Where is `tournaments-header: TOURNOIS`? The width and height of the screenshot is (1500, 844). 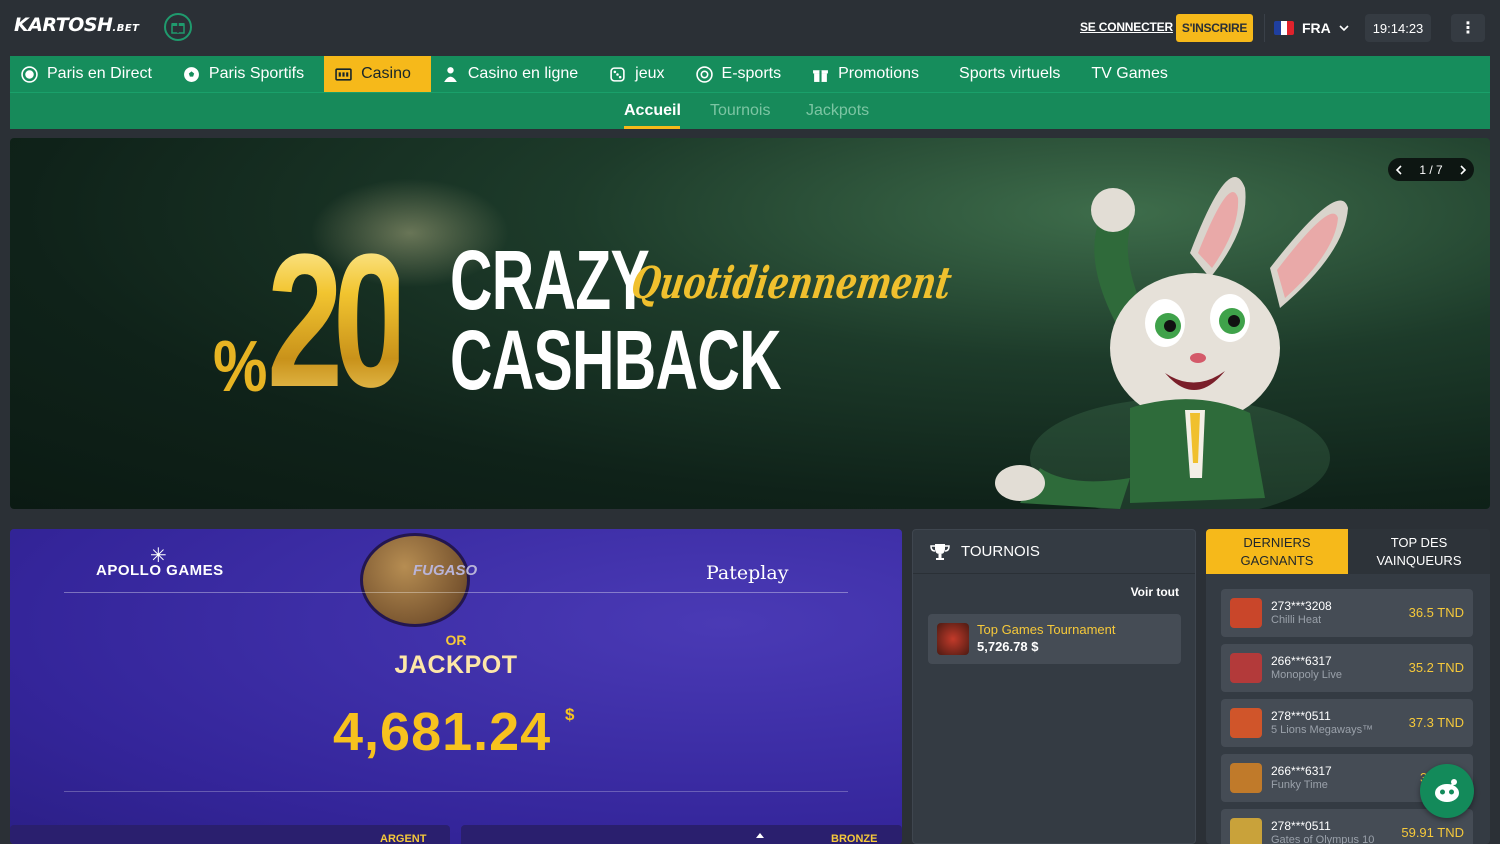 tournaments-header: TOURNOIS is located at coordinates (1054, 552).